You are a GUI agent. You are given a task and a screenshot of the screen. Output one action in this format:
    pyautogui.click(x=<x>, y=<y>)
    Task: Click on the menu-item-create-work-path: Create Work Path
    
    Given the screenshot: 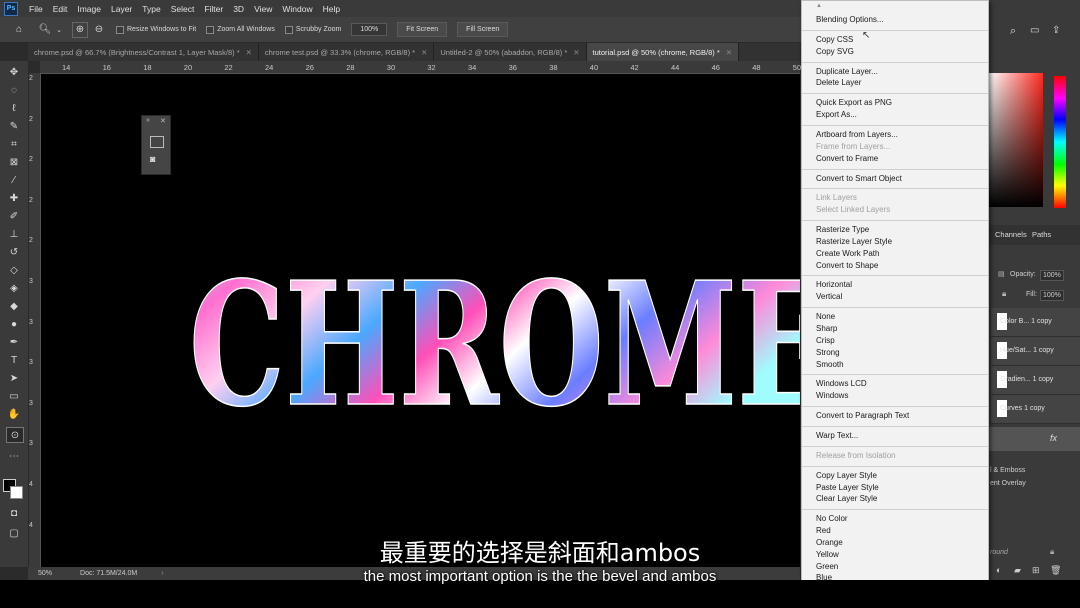 What is the action you would take?
    pyautogui.click(x=847, y=253)
    